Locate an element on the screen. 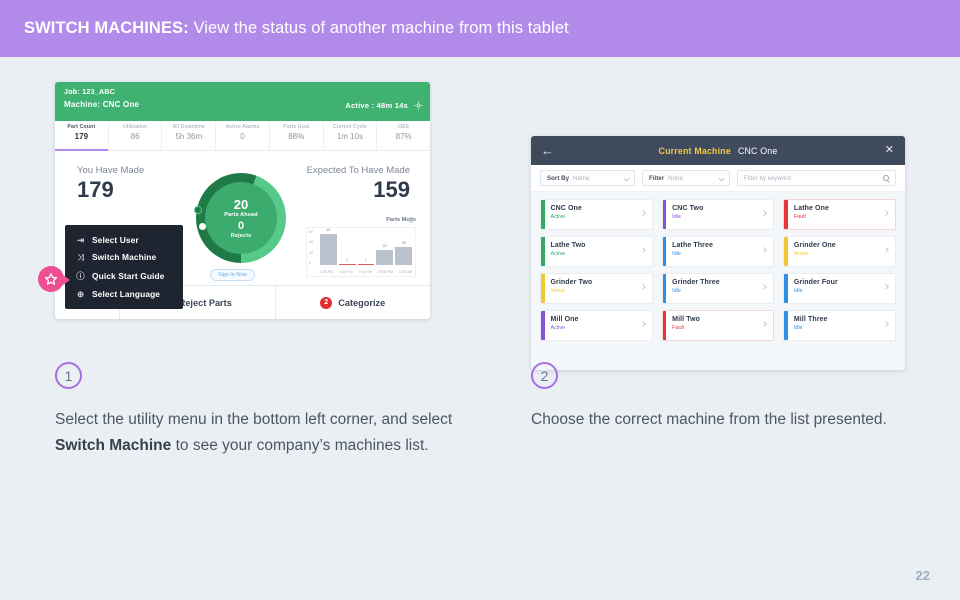  donut-marker-dark is located at coordinates (198, 210).